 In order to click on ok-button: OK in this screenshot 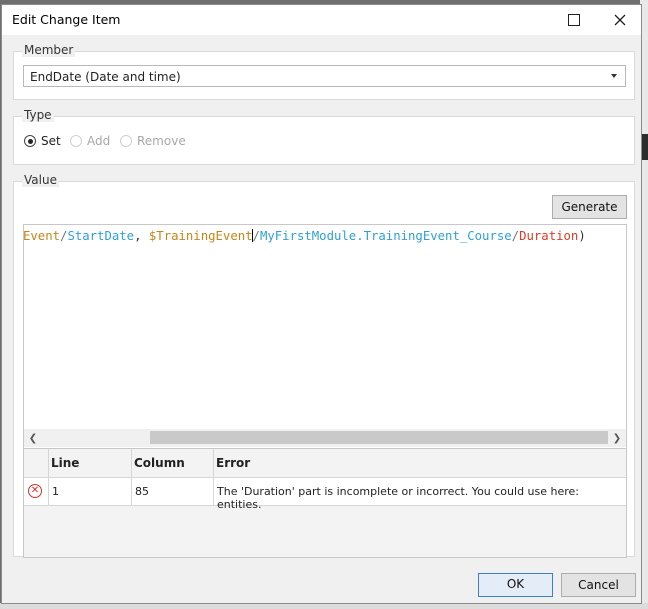, I will do `click(515, 585)`.